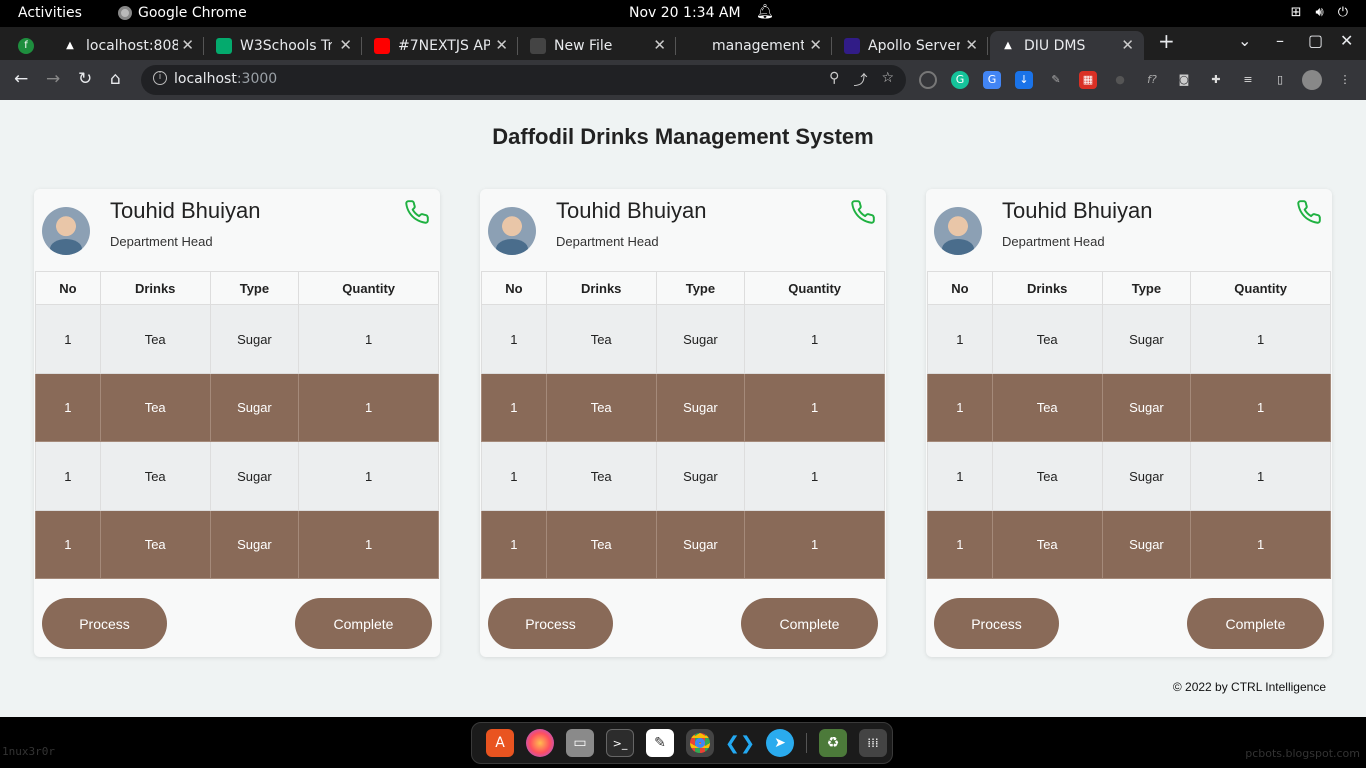  What do you see at coordinates (780, 743) in the screenshot?
I see `telegram-icon: ➤` at bounding box center [780, 743].